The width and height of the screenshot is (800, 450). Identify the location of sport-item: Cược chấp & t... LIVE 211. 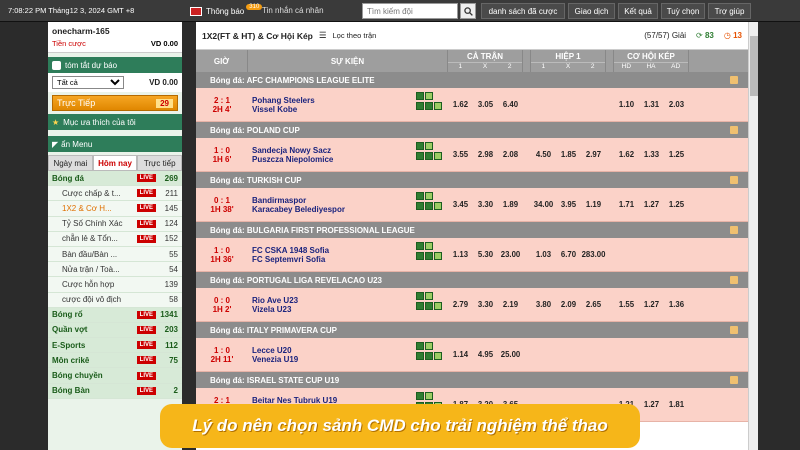
(115, 194).